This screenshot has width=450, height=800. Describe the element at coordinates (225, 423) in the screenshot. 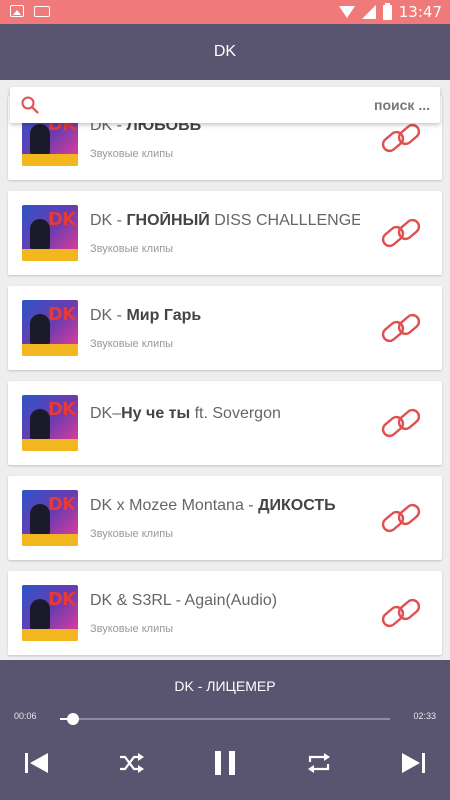

I see `track-card-4: DK DK–Ну че ты ft. Sovergon` at that location.